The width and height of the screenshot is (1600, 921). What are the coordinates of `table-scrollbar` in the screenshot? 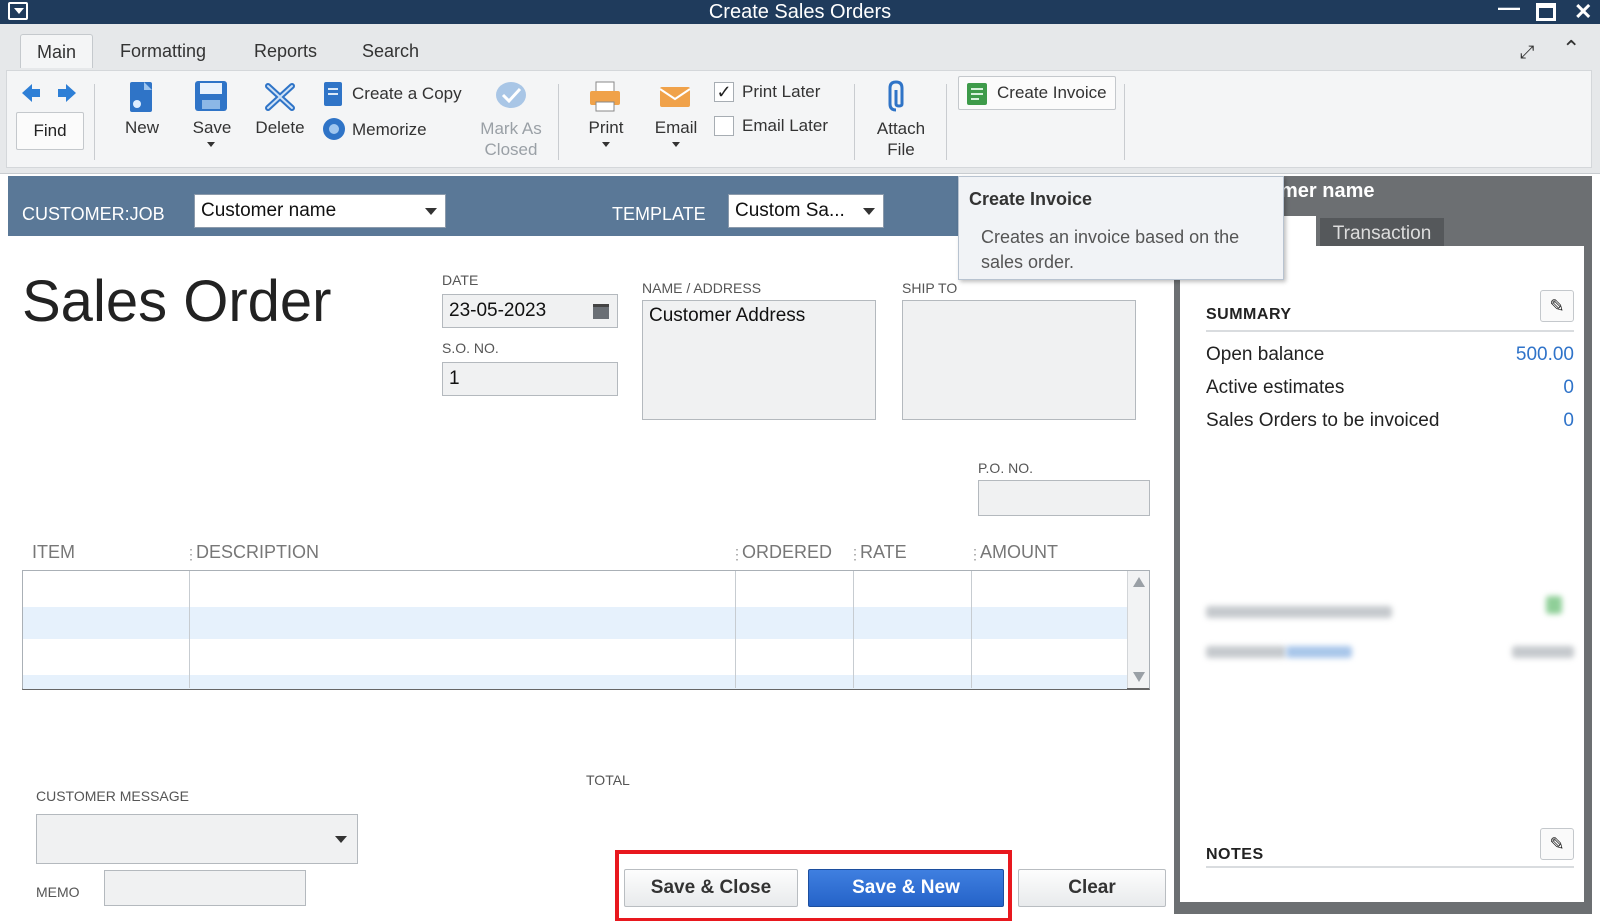 It's located at (1138, 629).